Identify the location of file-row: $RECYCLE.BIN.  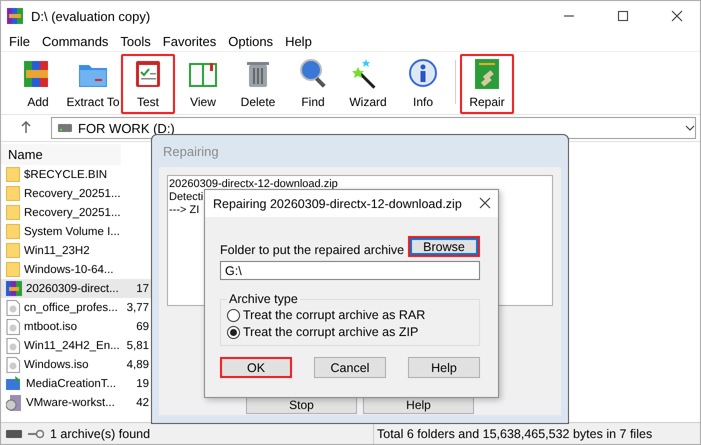
(77, 174).